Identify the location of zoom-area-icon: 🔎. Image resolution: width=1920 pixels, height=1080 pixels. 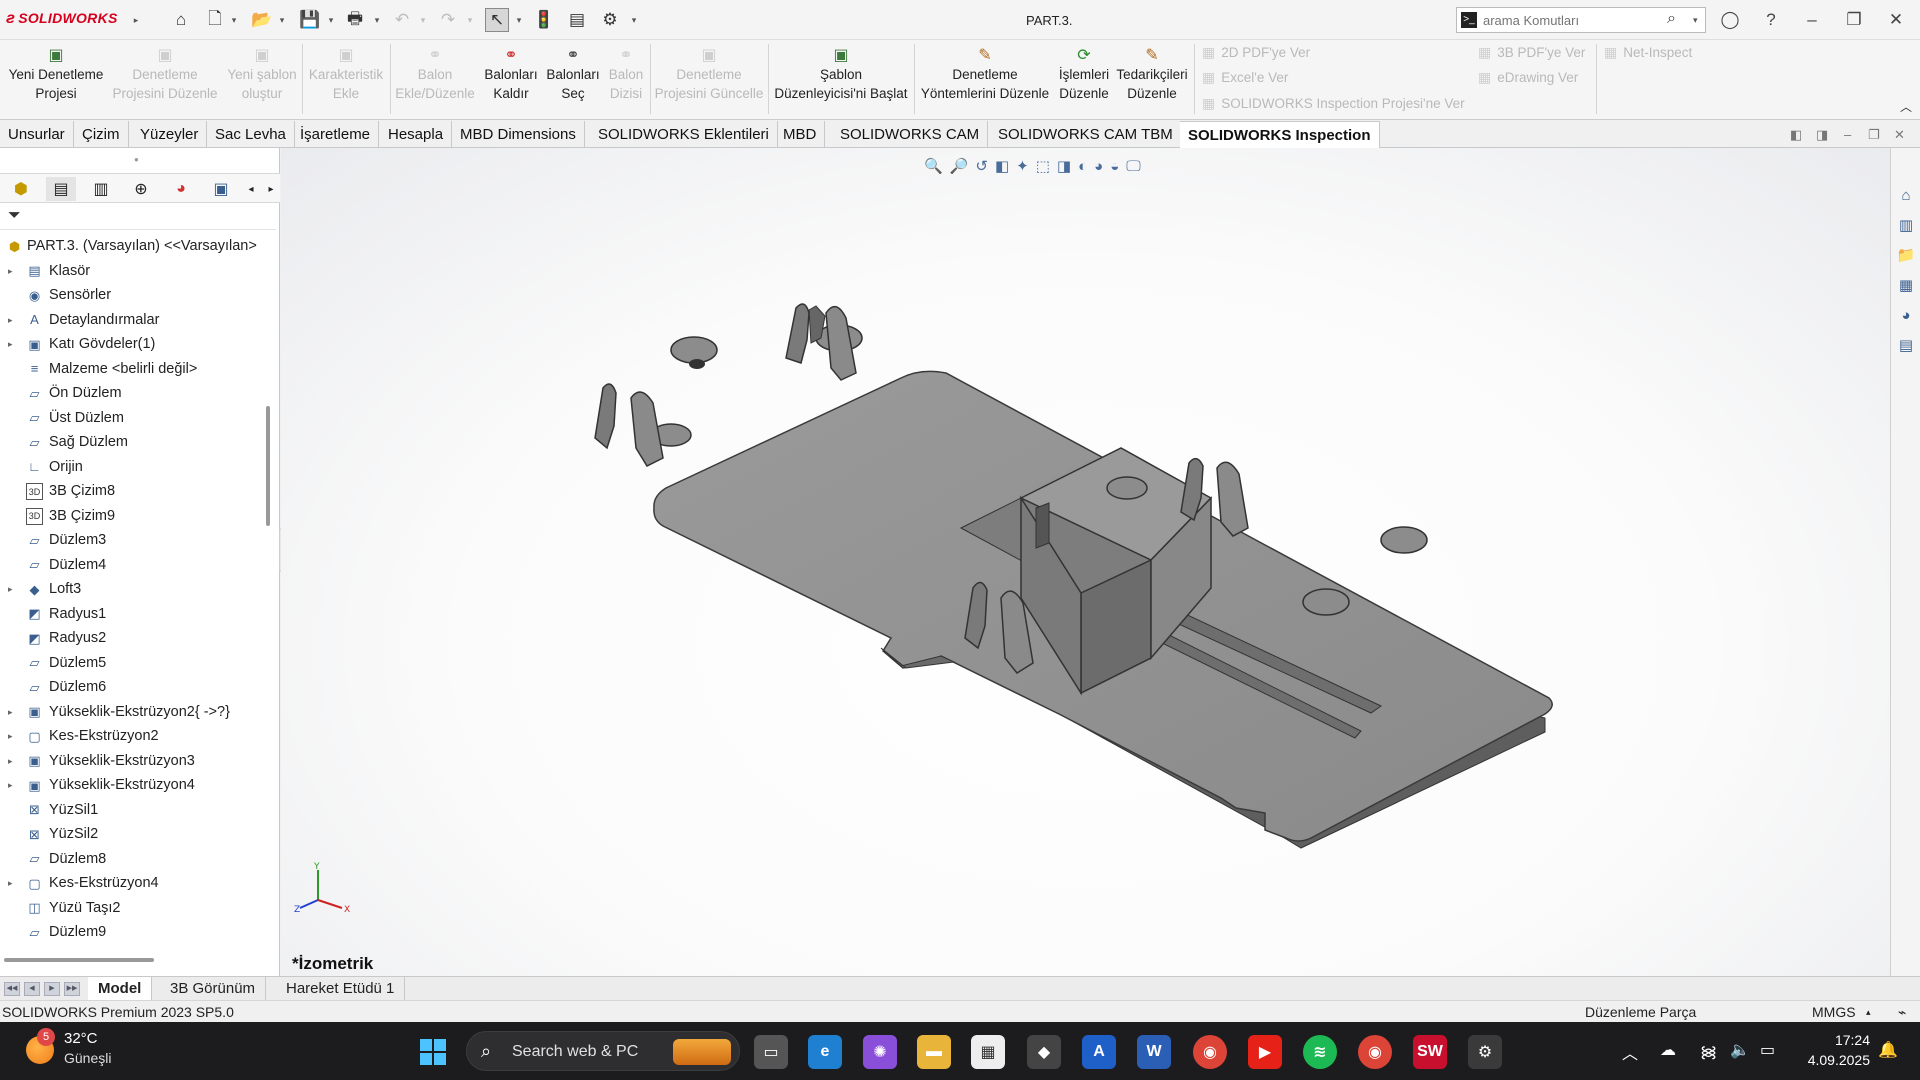
(959, 166).